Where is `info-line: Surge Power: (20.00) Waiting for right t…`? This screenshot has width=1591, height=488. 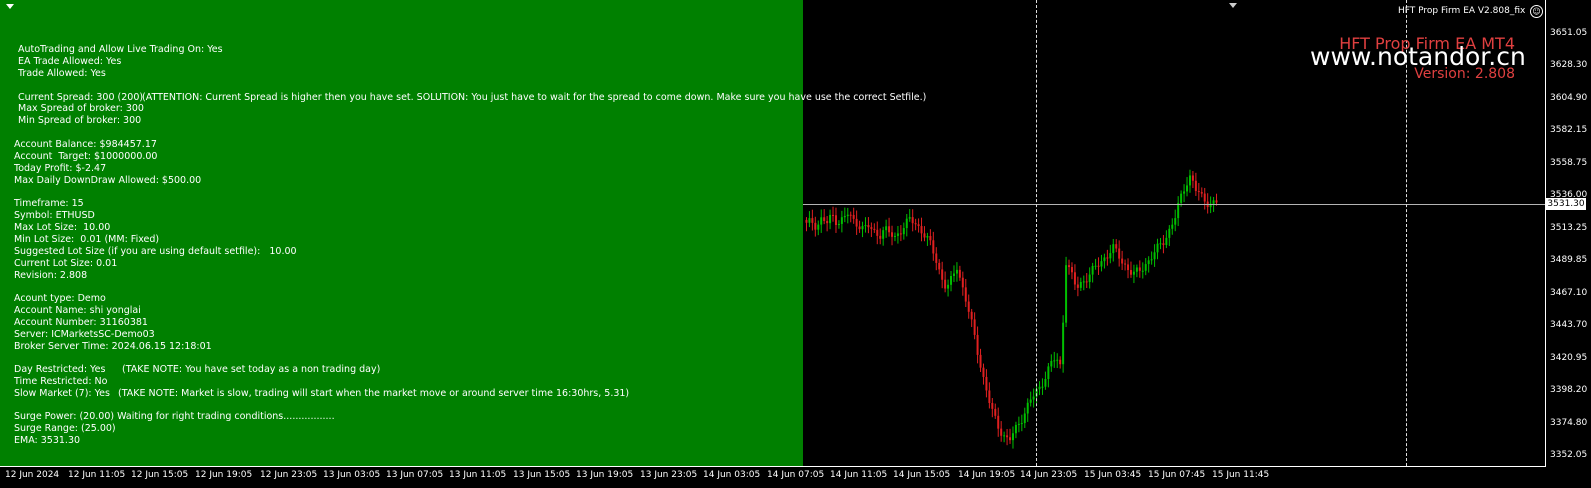 info-line: Surge Power: (20.00) Waiting for right t… is located at coordinates (174, 416).